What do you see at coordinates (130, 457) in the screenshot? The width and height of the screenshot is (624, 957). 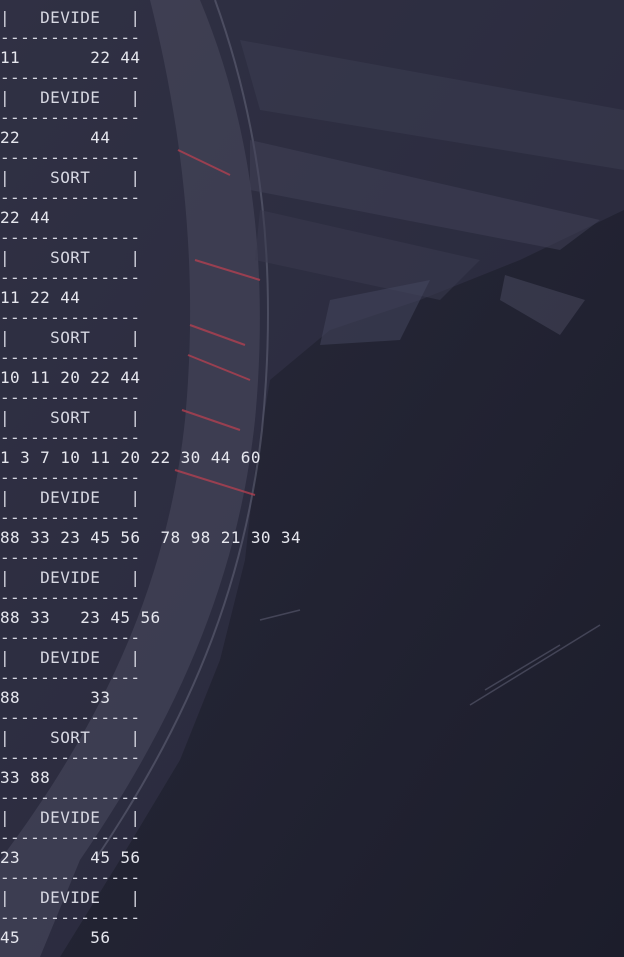 I see `array-output: 1 3 7 10 11 20 22 30 44 60` at bounding box center [130, 457].